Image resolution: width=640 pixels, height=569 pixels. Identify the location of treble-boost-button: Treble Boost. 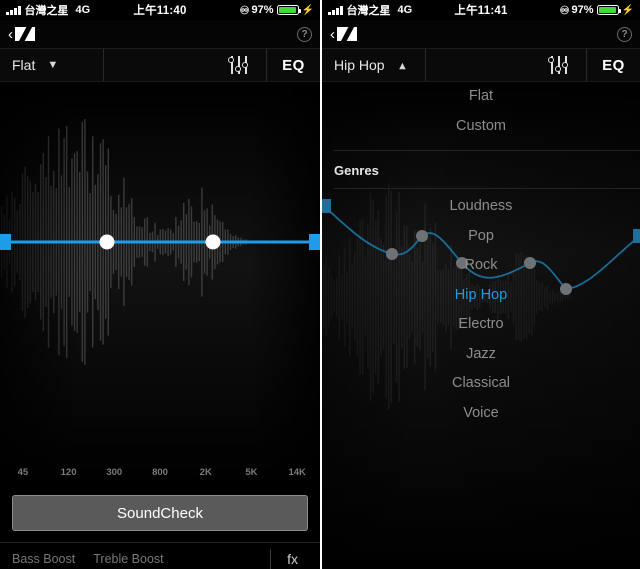
(128, 559).